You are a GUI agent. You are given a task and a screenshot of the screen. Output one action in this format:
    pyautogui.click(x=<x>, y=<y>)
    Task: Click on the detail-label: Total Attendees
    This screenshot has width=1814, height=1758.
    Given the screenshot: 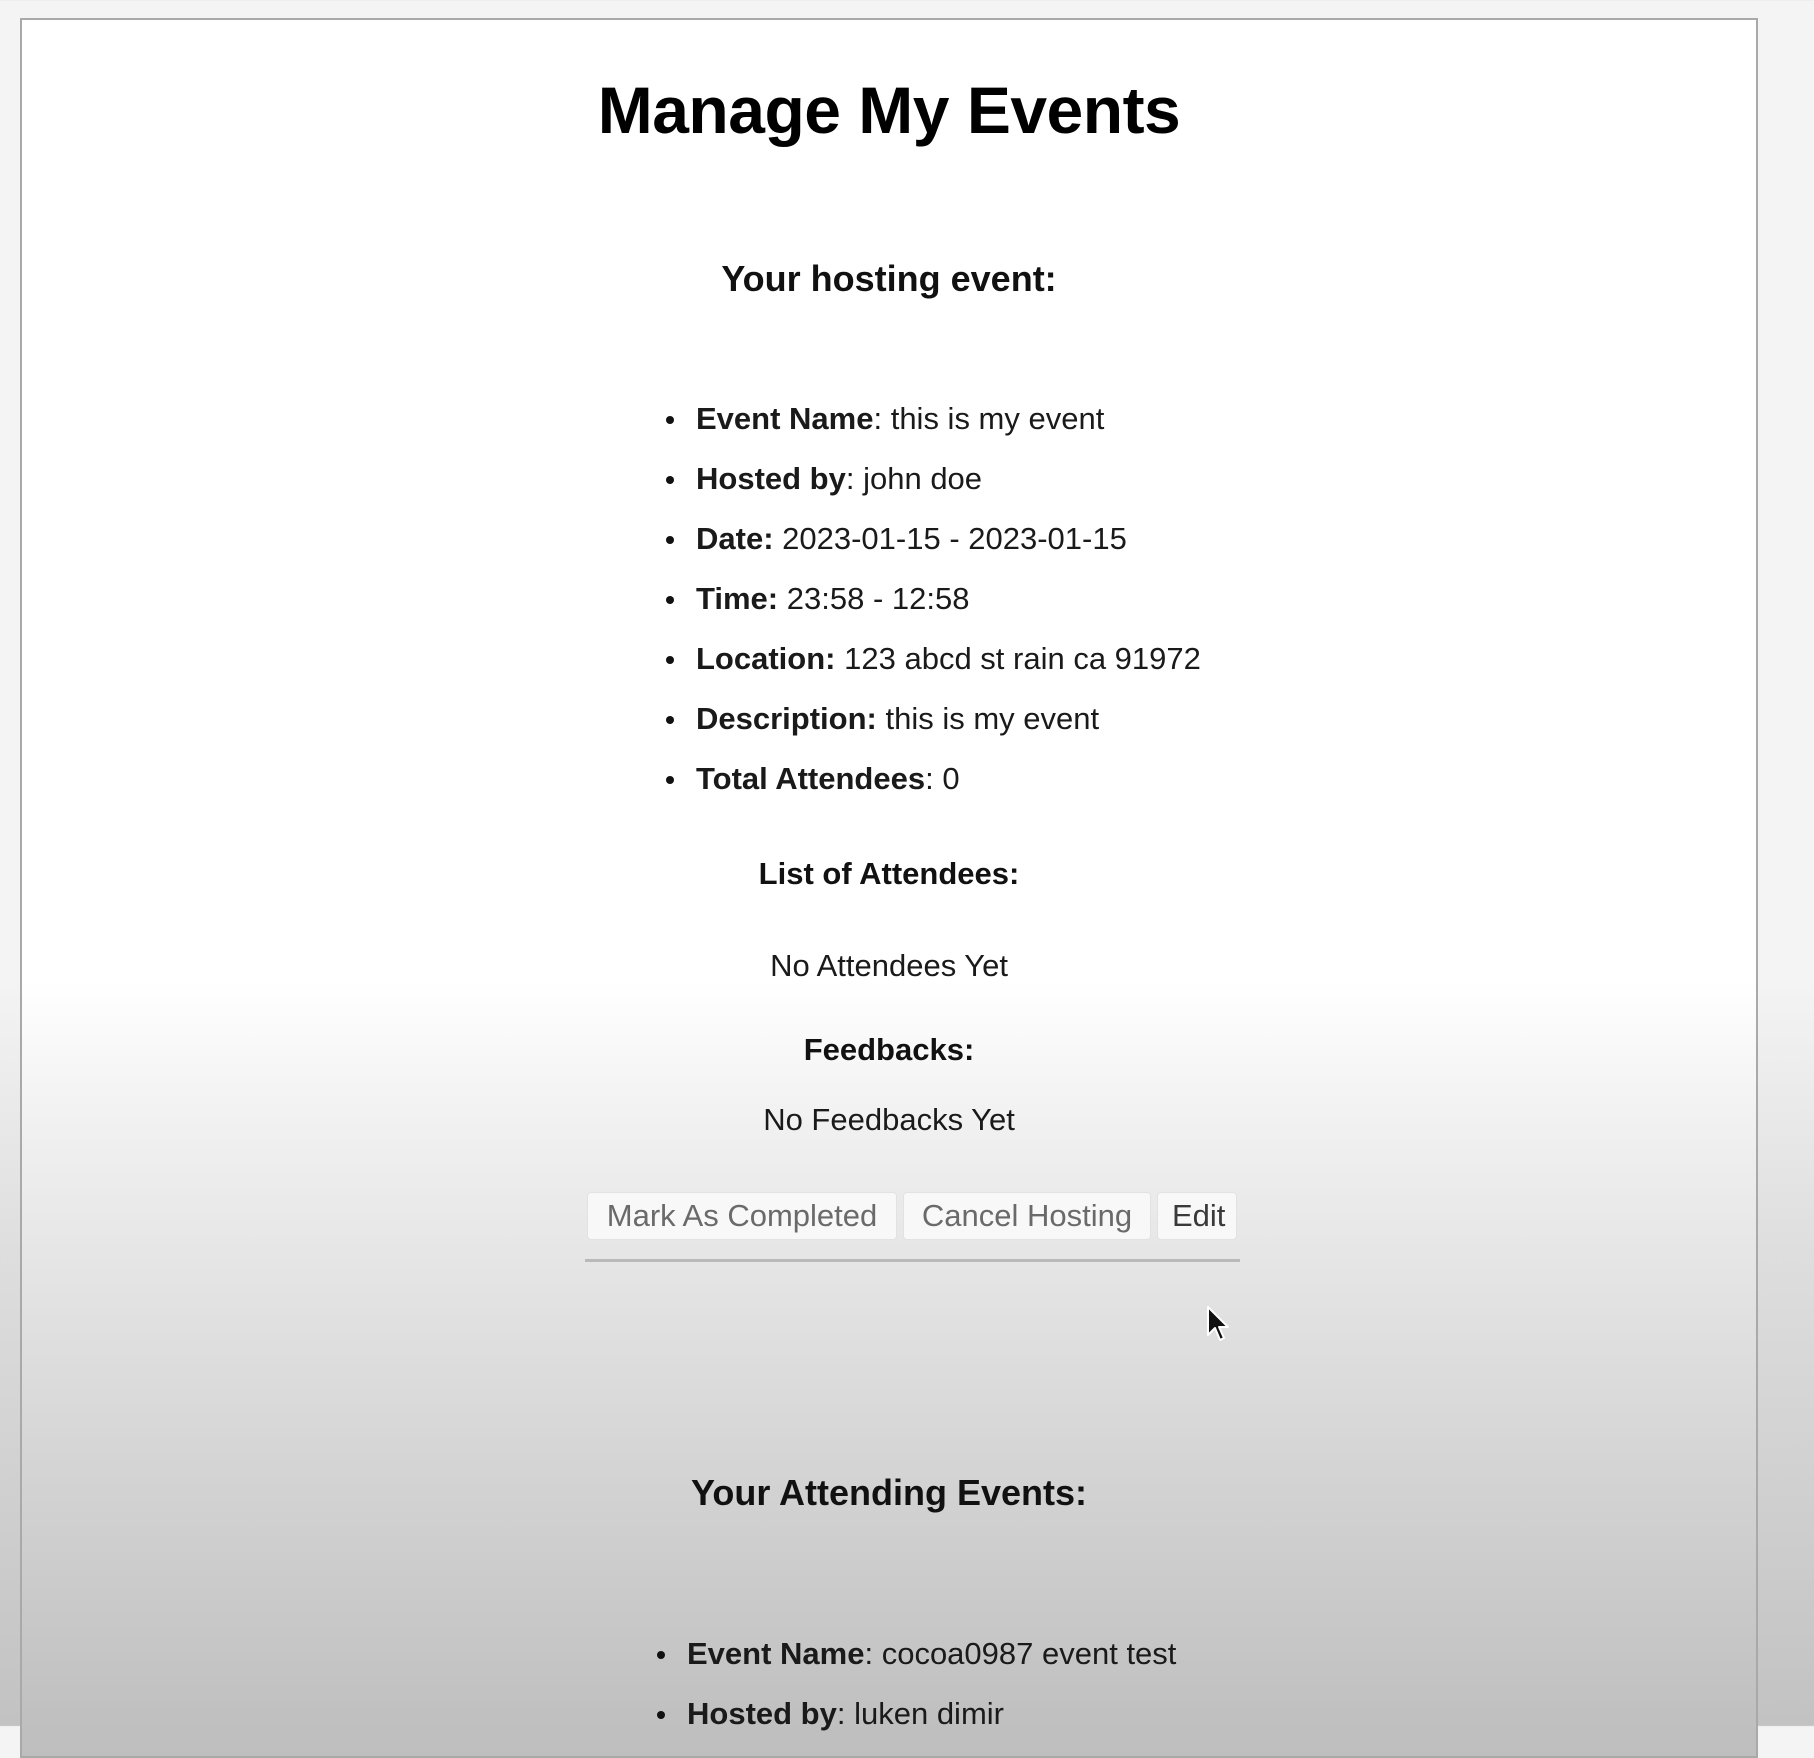 What is the action you would take?
    pyautogui.click(x=811, y=778)
    